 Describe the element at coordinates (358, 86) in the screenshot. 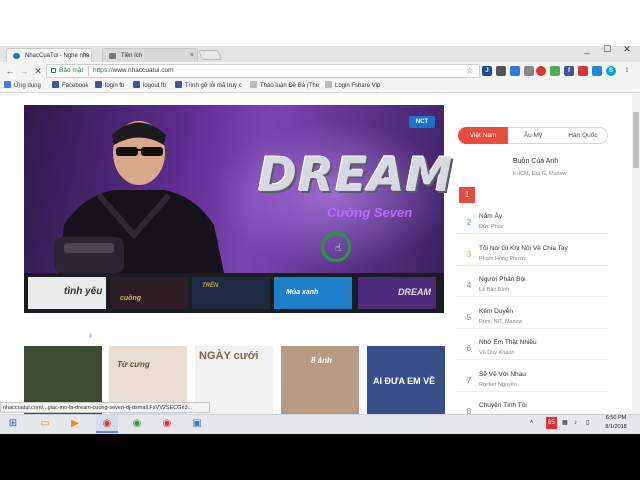

I see `bookmark-label: Login Fshare Vip` at that location.